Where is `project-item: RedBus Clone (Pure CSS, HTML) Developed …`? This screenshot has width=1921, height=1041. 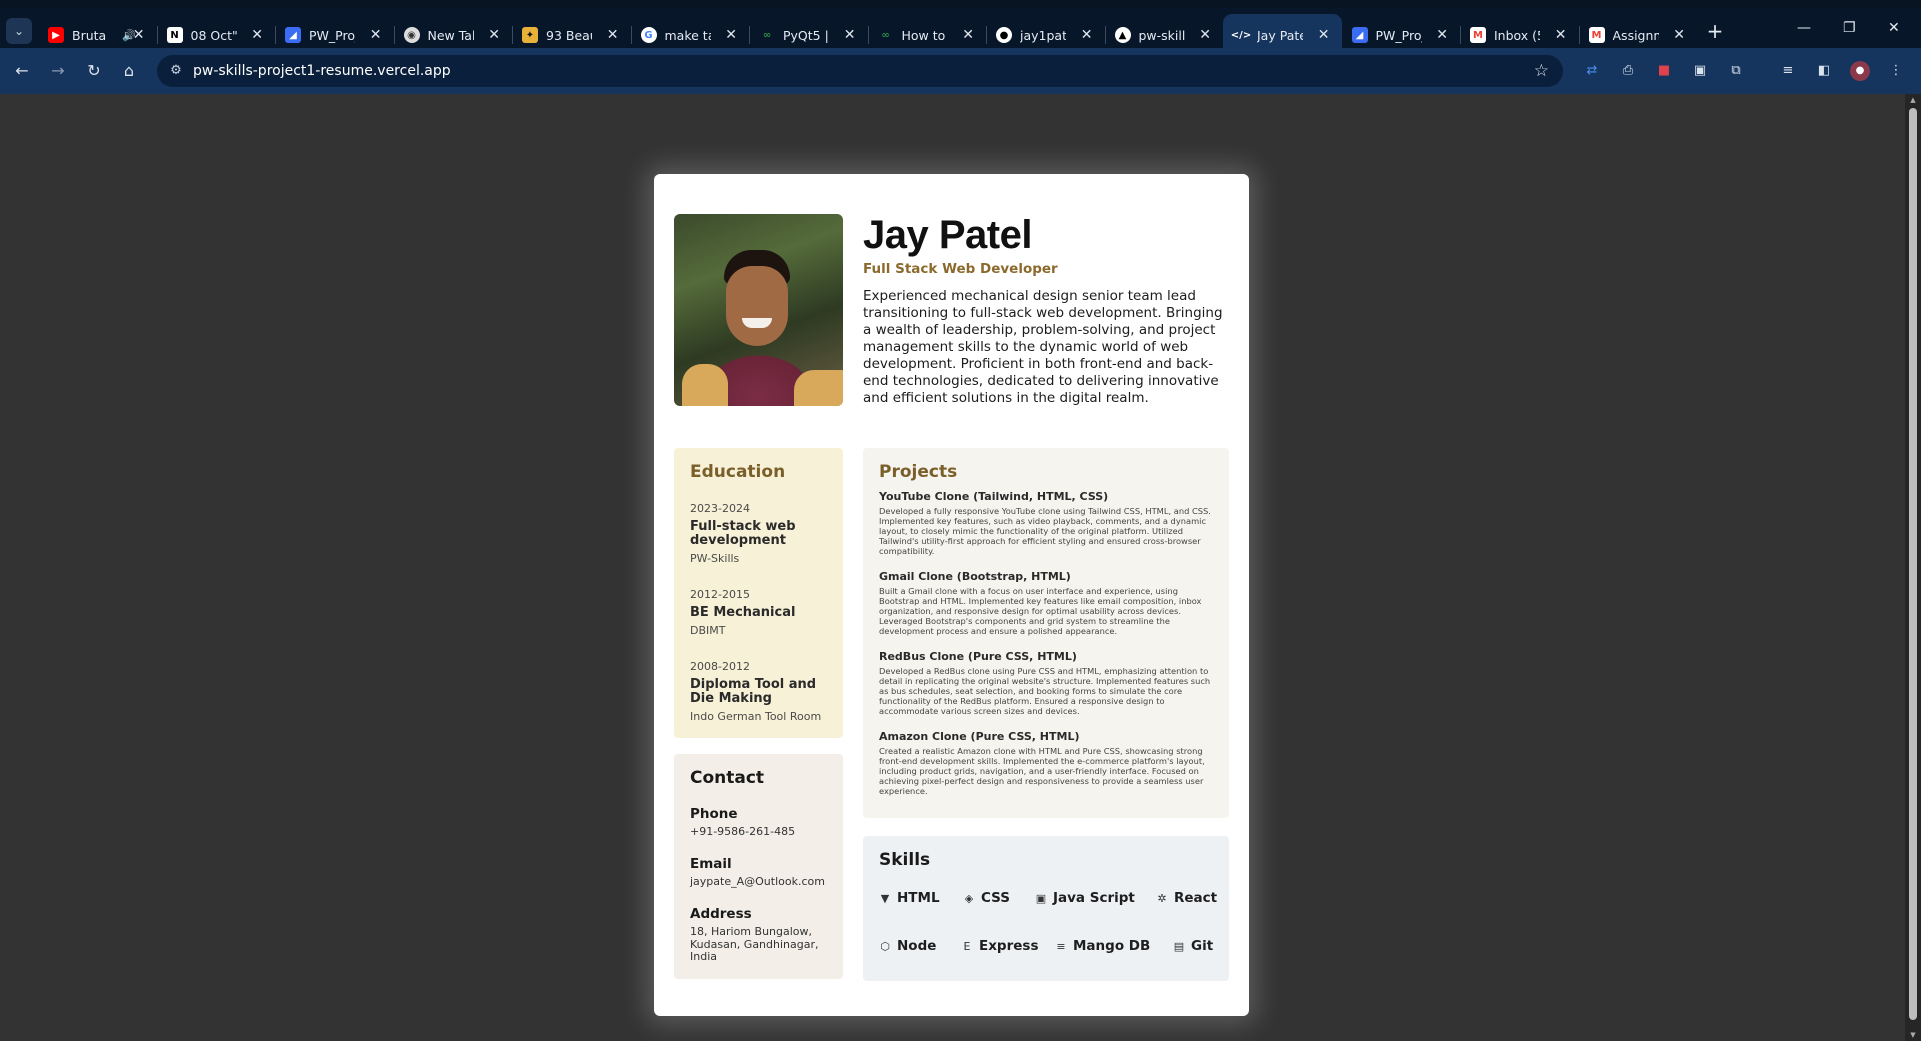
project-item: RedBus Clone (Pure CSS, HTML) Developed … is located at coordinates (1046, 683).